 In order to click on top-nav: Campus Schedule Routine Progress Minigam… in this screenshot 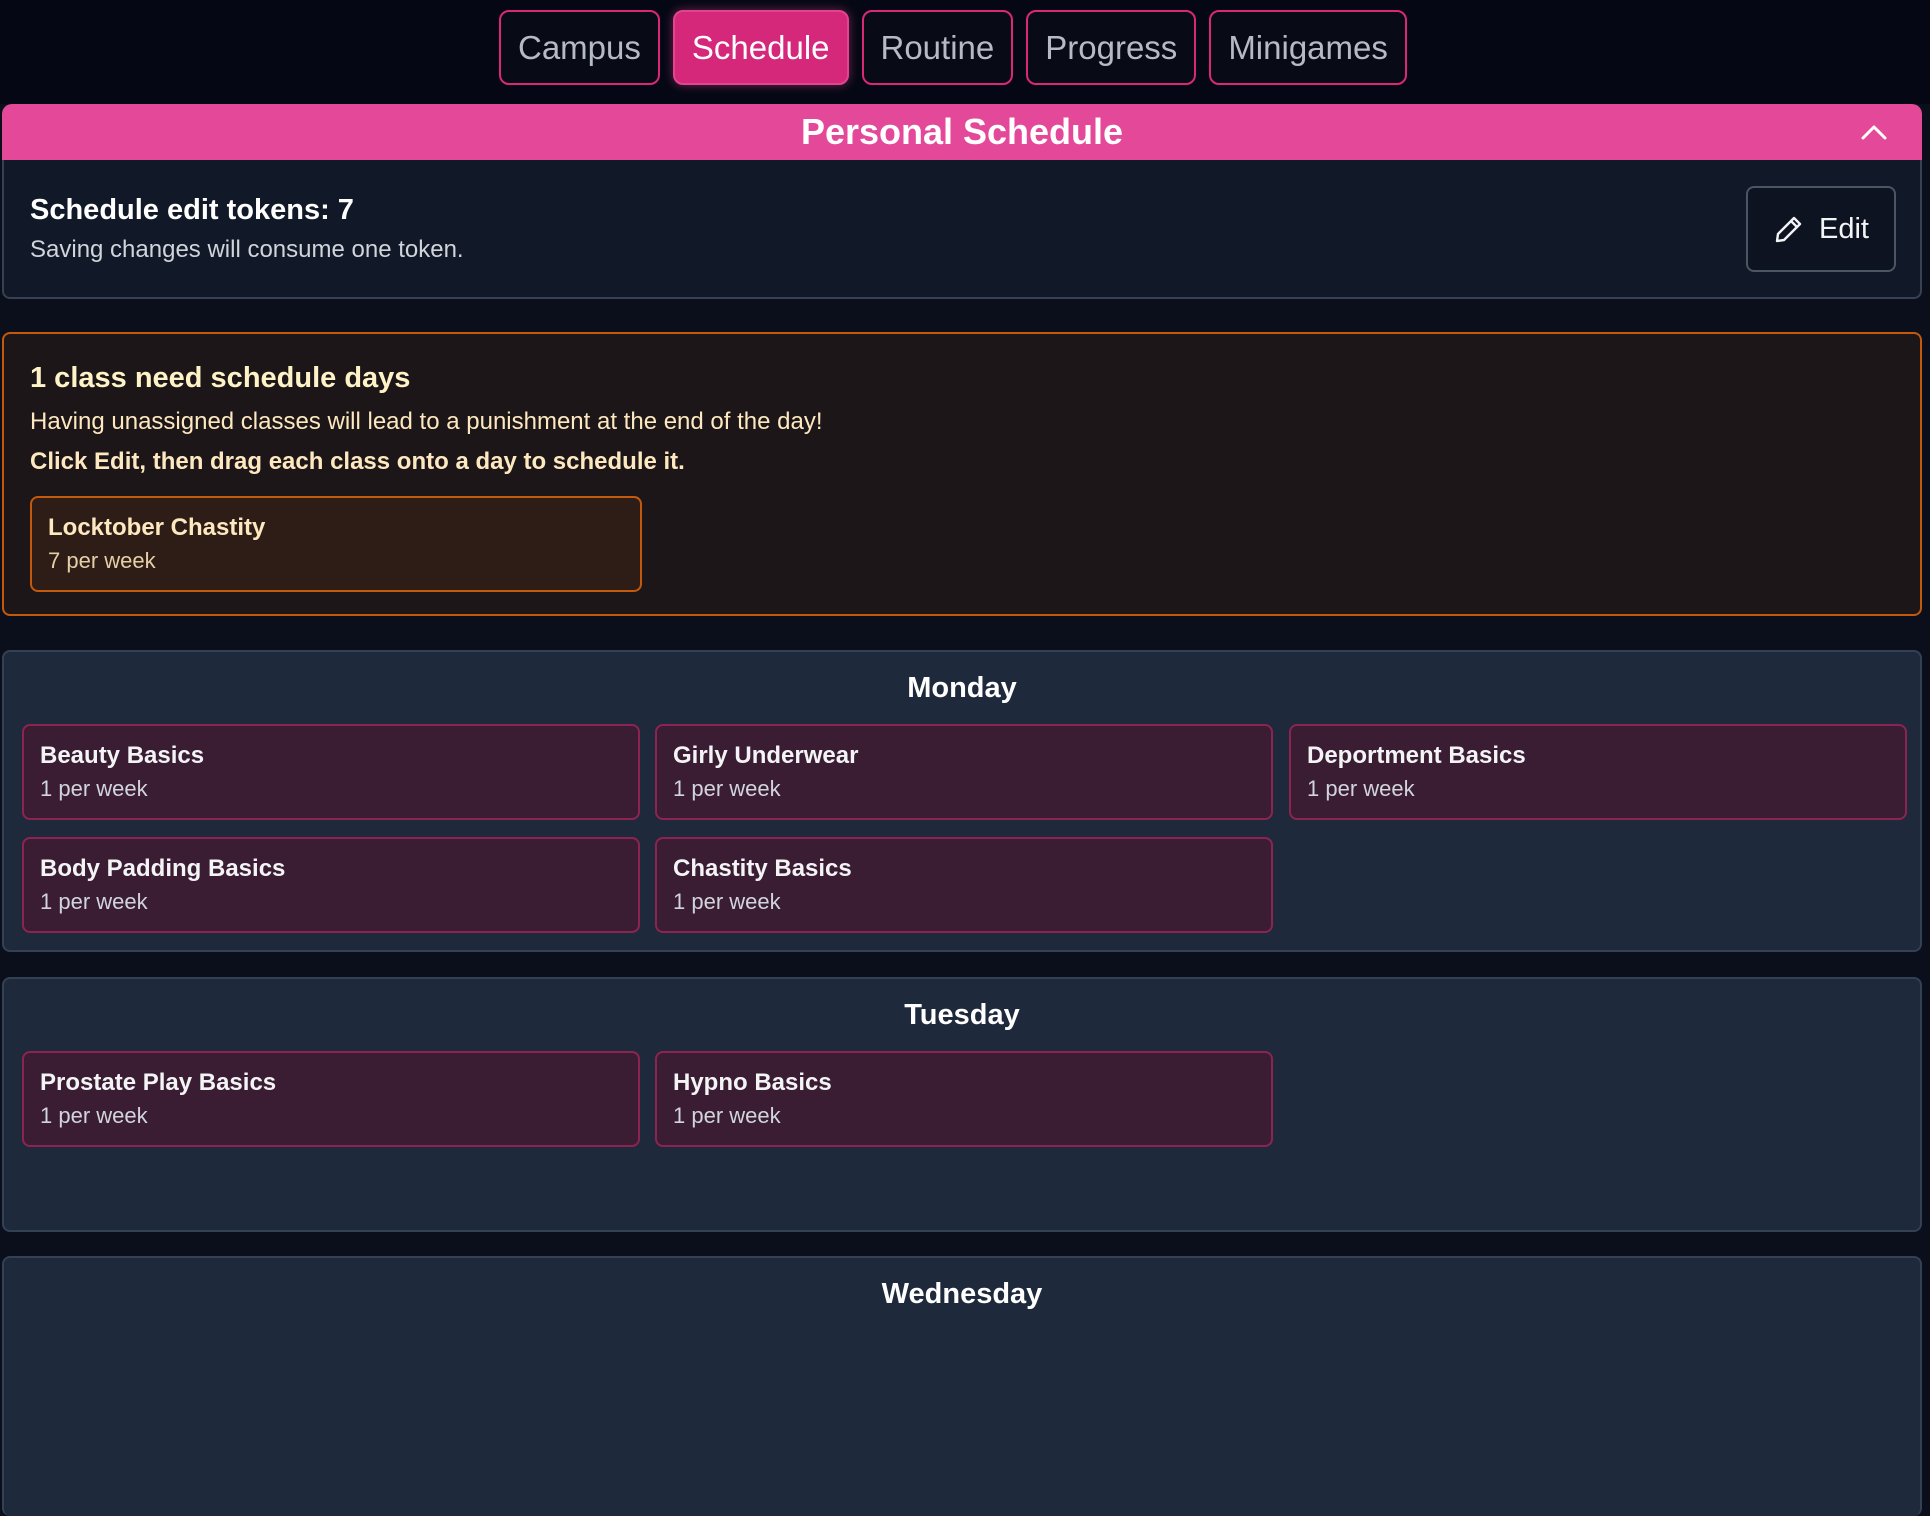, I will do `click(965, 52)`.